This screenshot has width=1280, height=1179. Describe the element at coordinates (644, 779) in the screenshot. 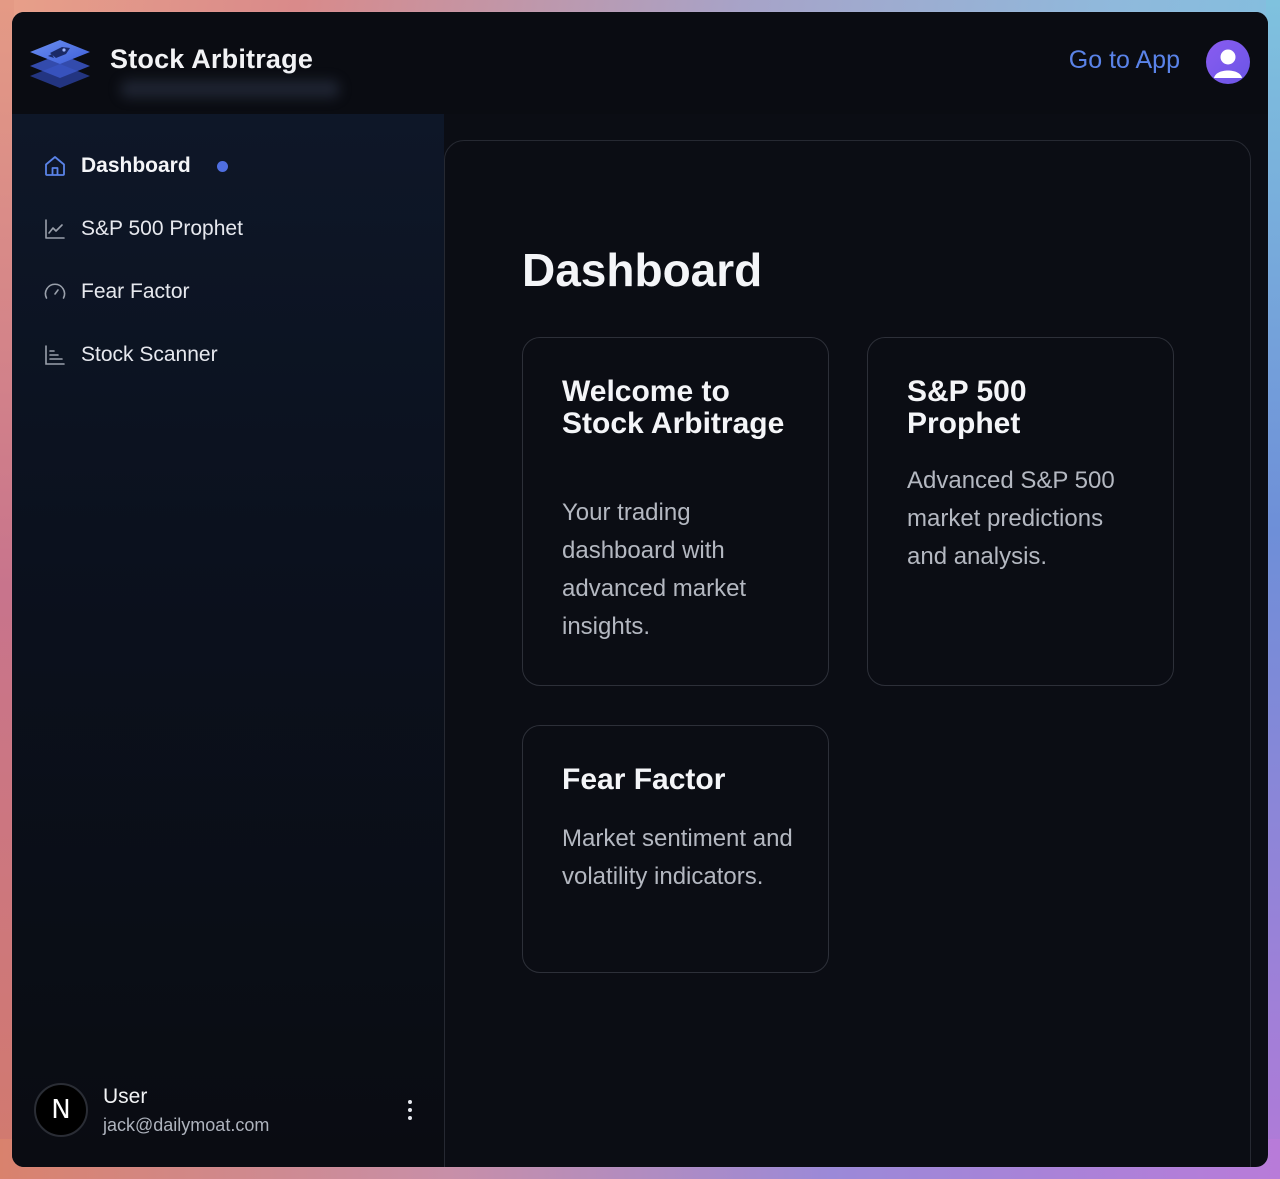

I see `card-title: Fear Factor` at that location.